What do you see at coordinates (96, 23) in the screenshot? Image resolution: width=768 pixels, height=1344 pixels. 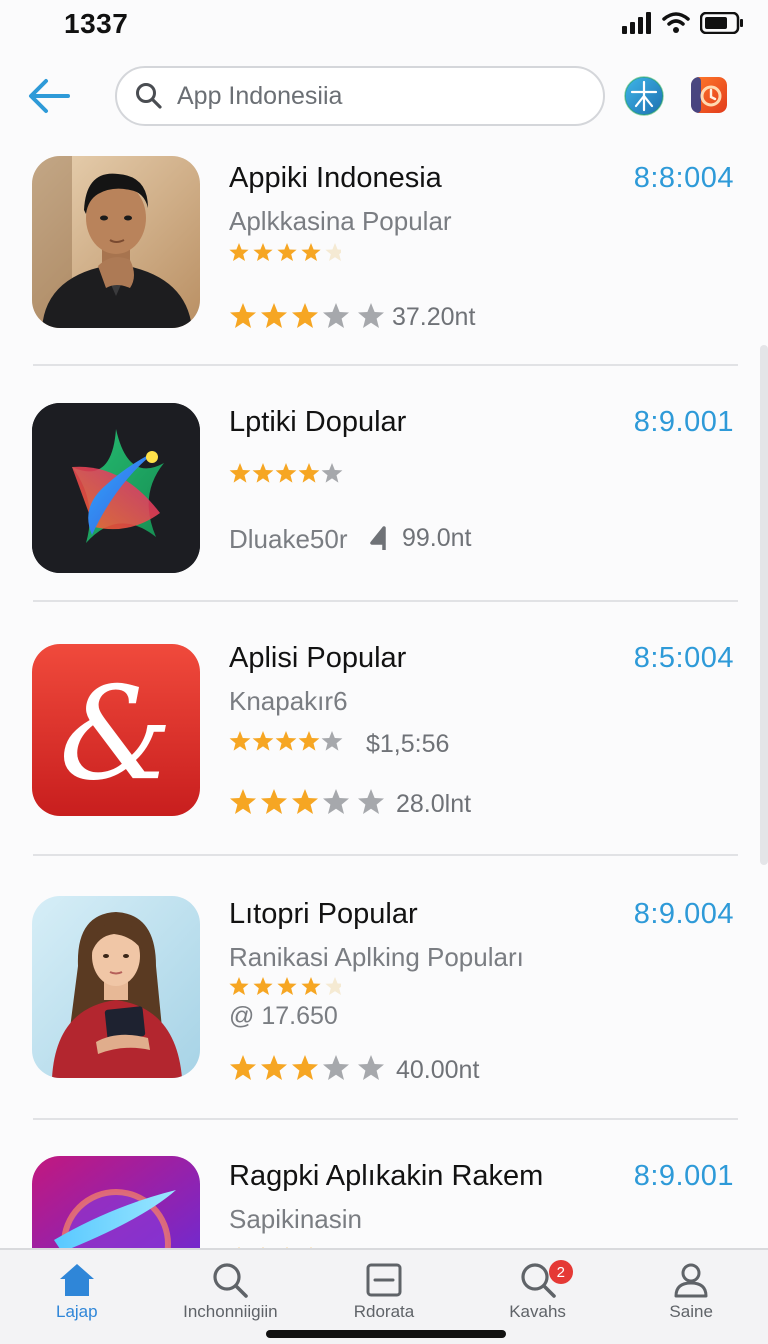 I see `status-time: 1337` at bounding box center [96, 23].